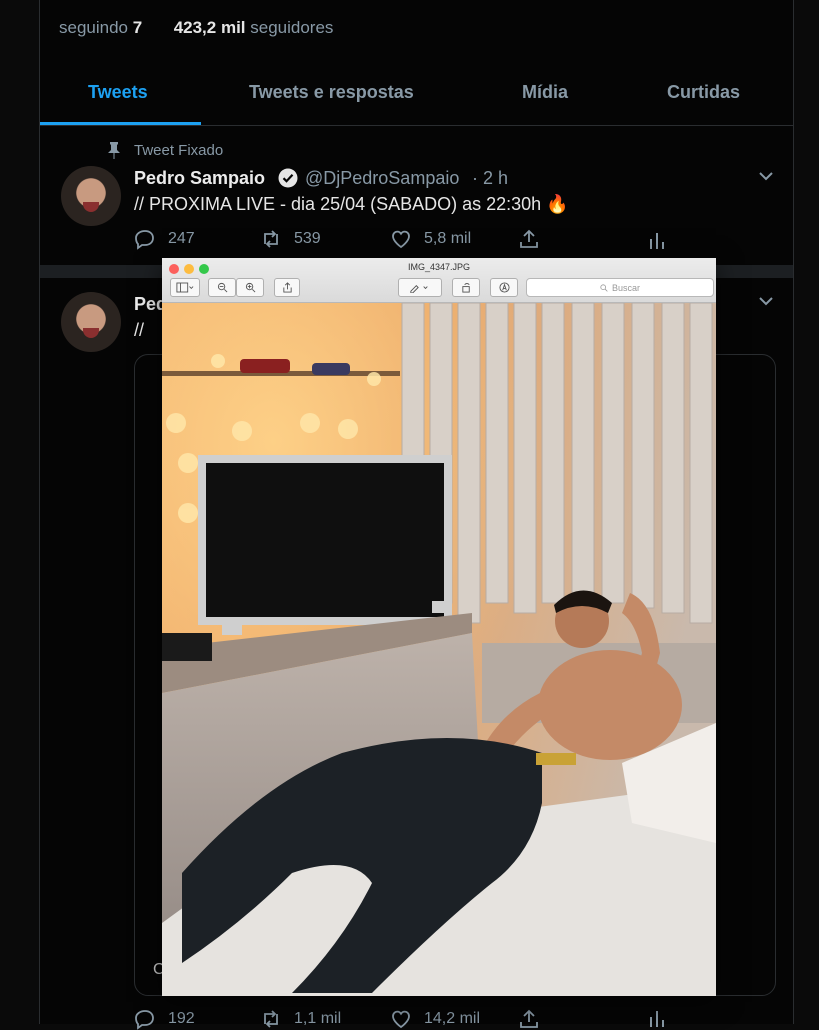 This screenshot has height=1030, width=819. I want to click on following-label: seguindo, so click(94, 27).